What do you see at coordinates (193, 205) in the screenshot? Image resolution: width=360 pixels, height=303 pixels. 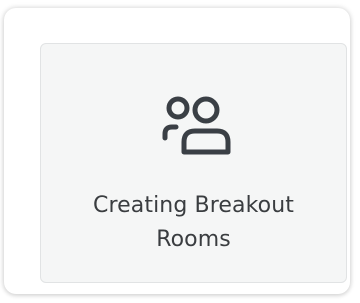 I see `tile-label-line1: Creating Breakout` at bounding box center [193, 205].